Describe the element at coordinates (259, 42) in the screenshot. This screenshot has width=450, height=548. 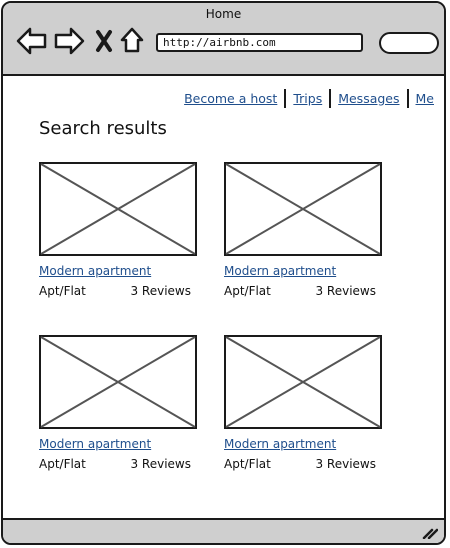
I see `address-bar: http://airbnb.com` at that location.